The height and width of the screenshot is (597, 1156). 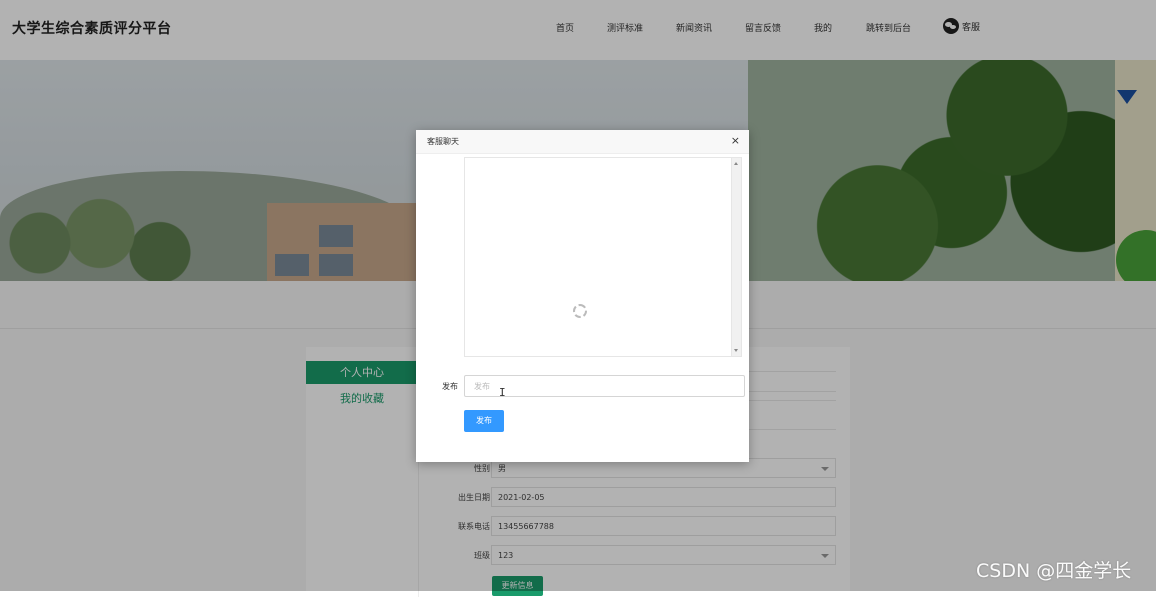 I want to click on chat-scrollbar, so click(x=736, y=257).